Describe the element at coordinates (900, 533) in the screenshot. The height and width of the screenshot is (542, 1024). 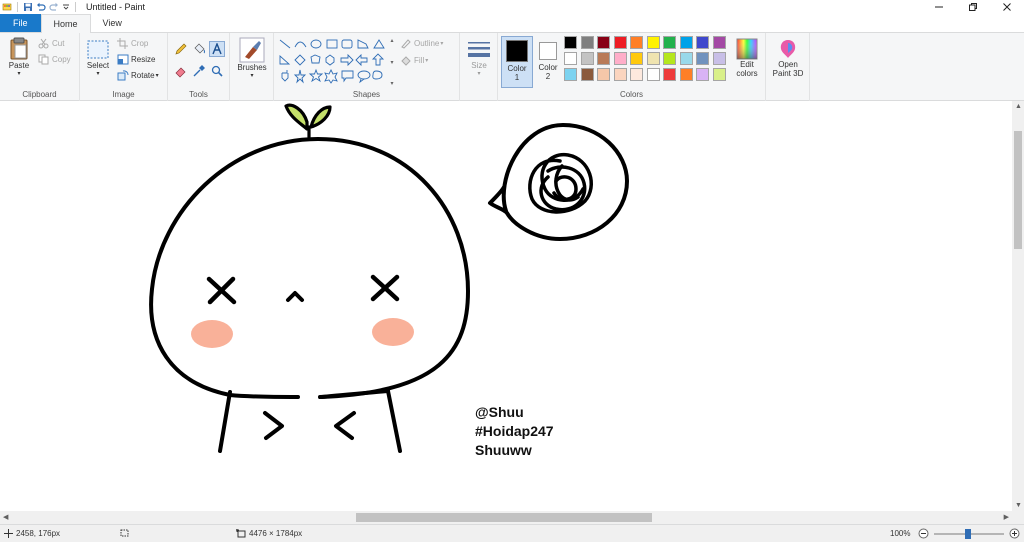
I see `zoom-level-text: 100%` at that location.